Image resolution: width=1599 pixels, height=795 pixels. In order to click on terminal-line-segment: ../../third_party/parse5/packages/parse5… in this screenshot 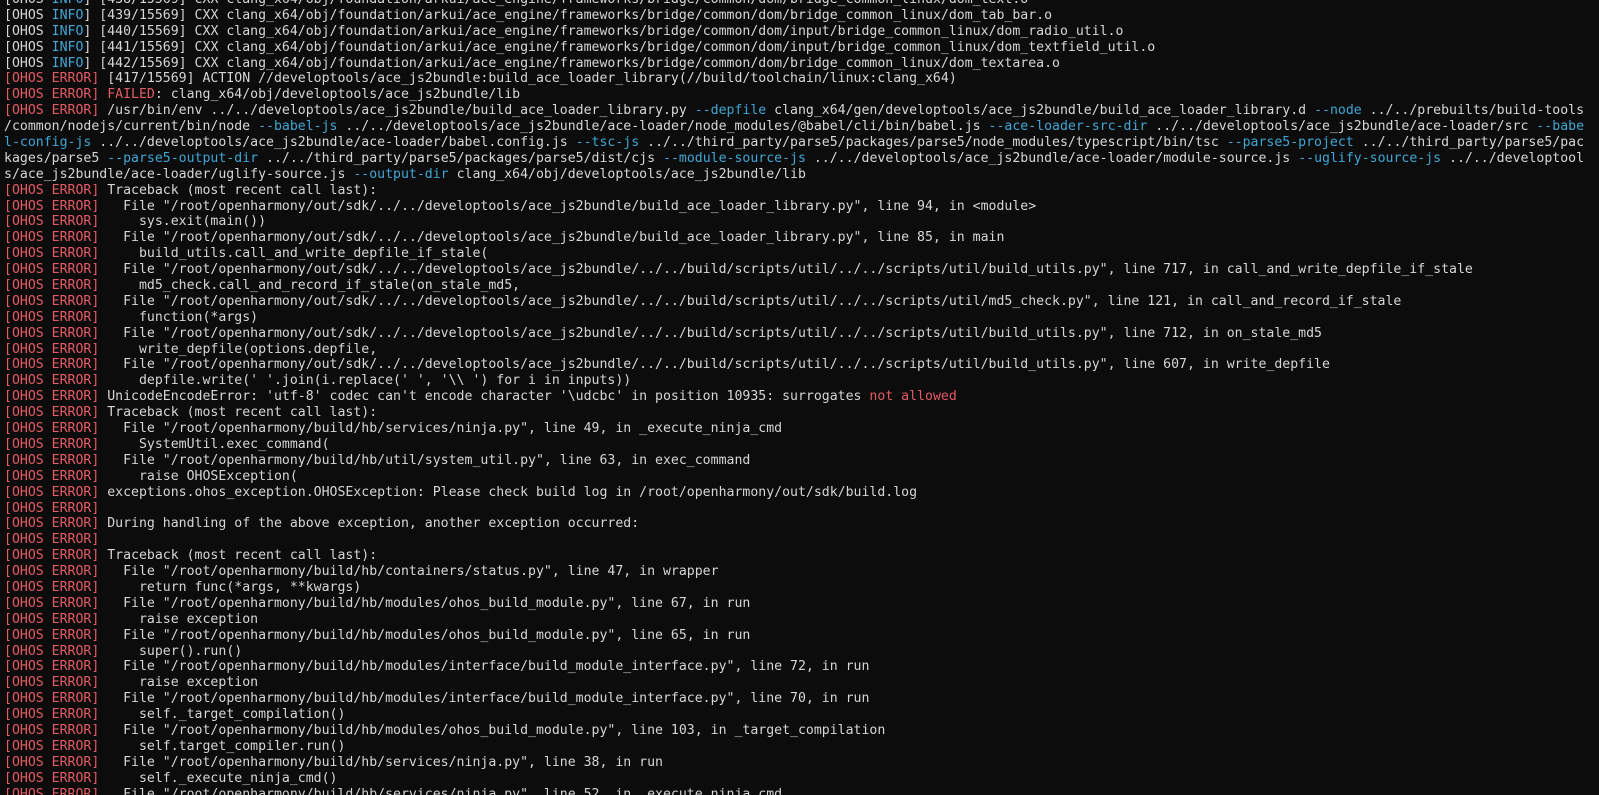, I will do `click(460, 158)`.